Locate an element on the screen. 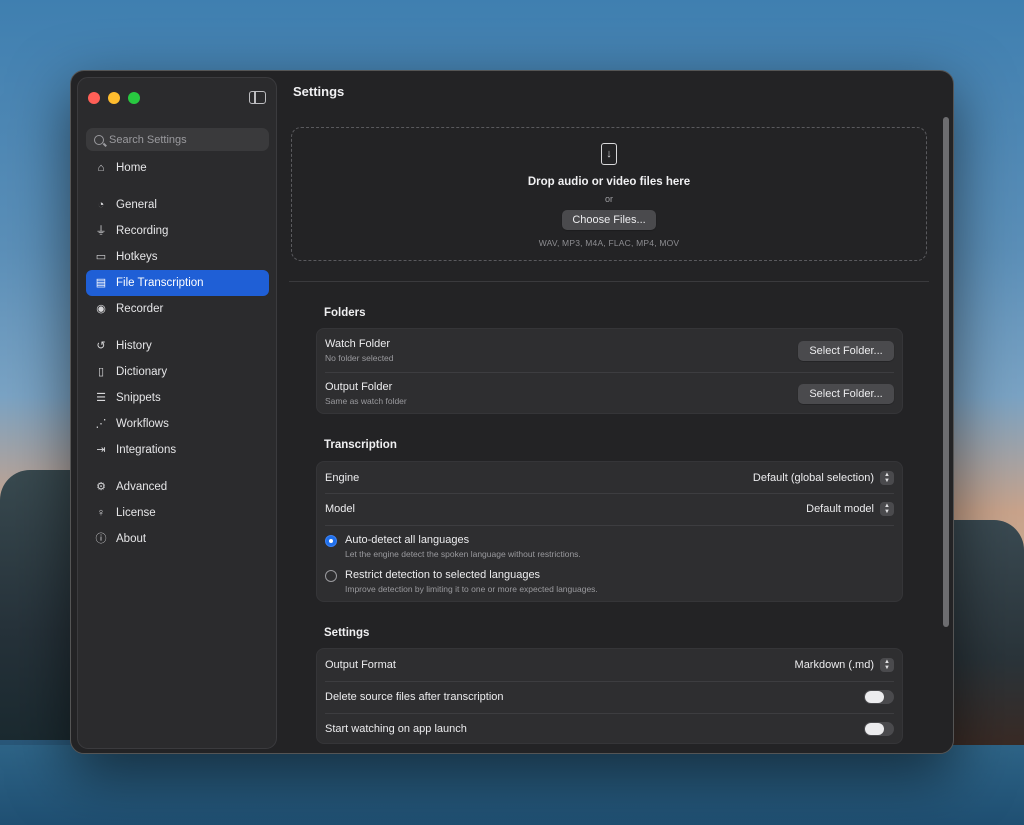 This screenshot has width=1024, height=825. sidebar-item-label: Dictionary is located at coordinates (142, 372).